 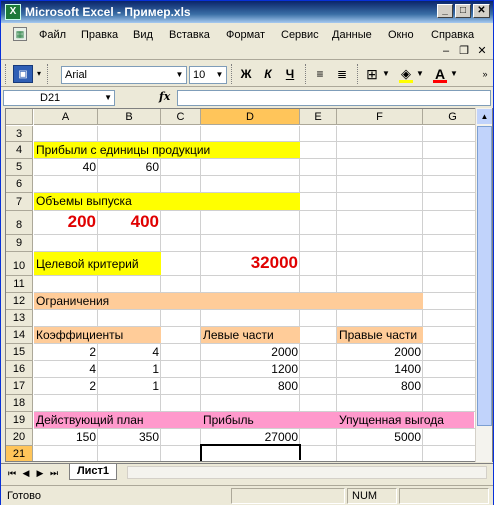 I want to click on save-icon: ▣, so click(x=23, y=74).